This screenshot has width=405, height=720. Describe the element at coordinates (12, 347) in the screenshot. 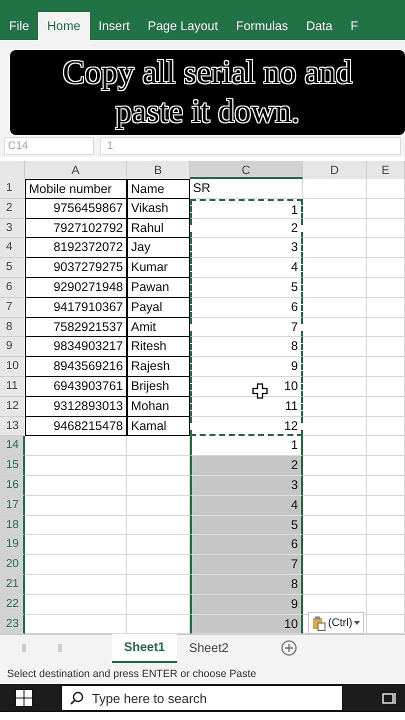

I see `row-header: 9` at that location.